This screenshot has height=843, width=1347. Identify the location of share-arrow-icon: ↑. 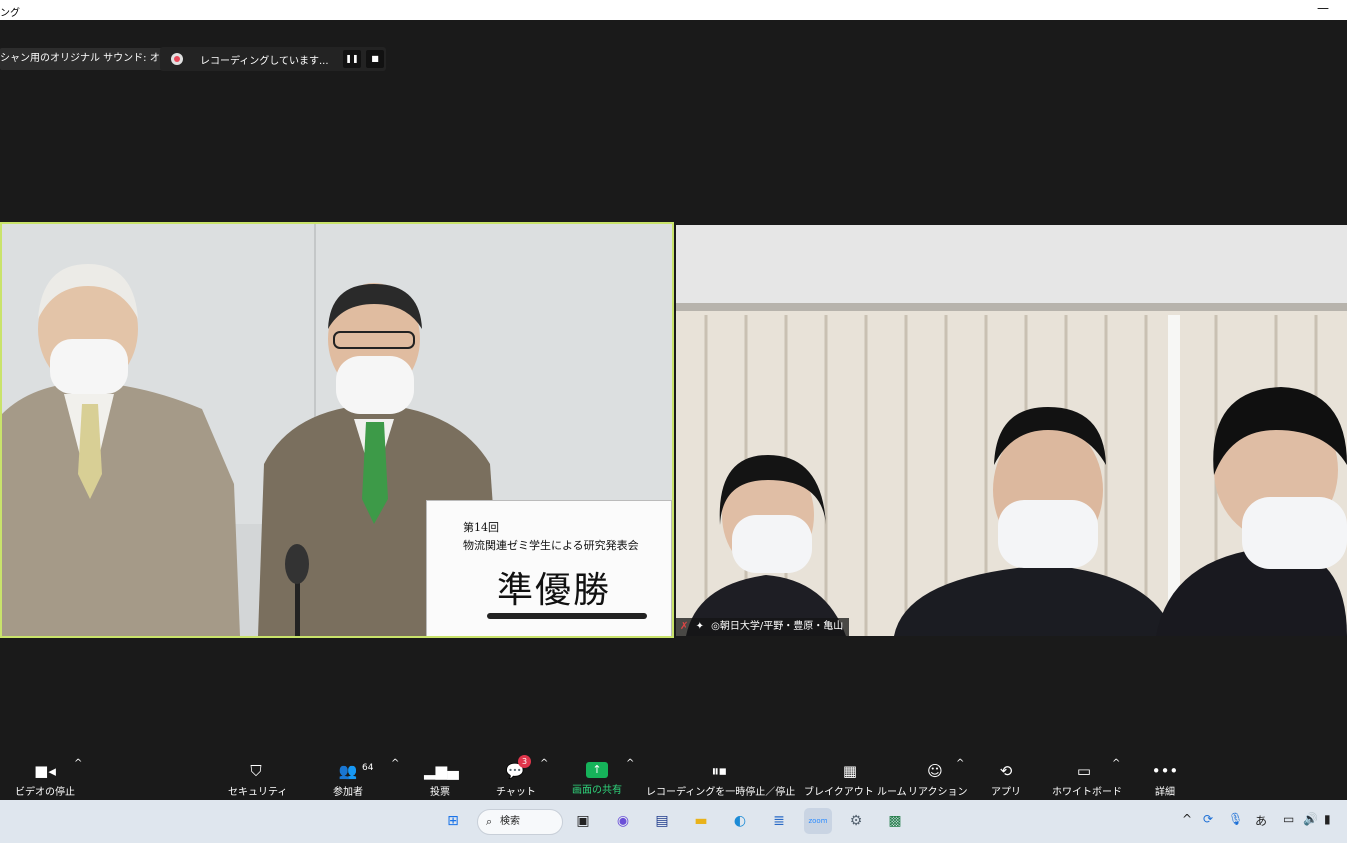
(597, 770).